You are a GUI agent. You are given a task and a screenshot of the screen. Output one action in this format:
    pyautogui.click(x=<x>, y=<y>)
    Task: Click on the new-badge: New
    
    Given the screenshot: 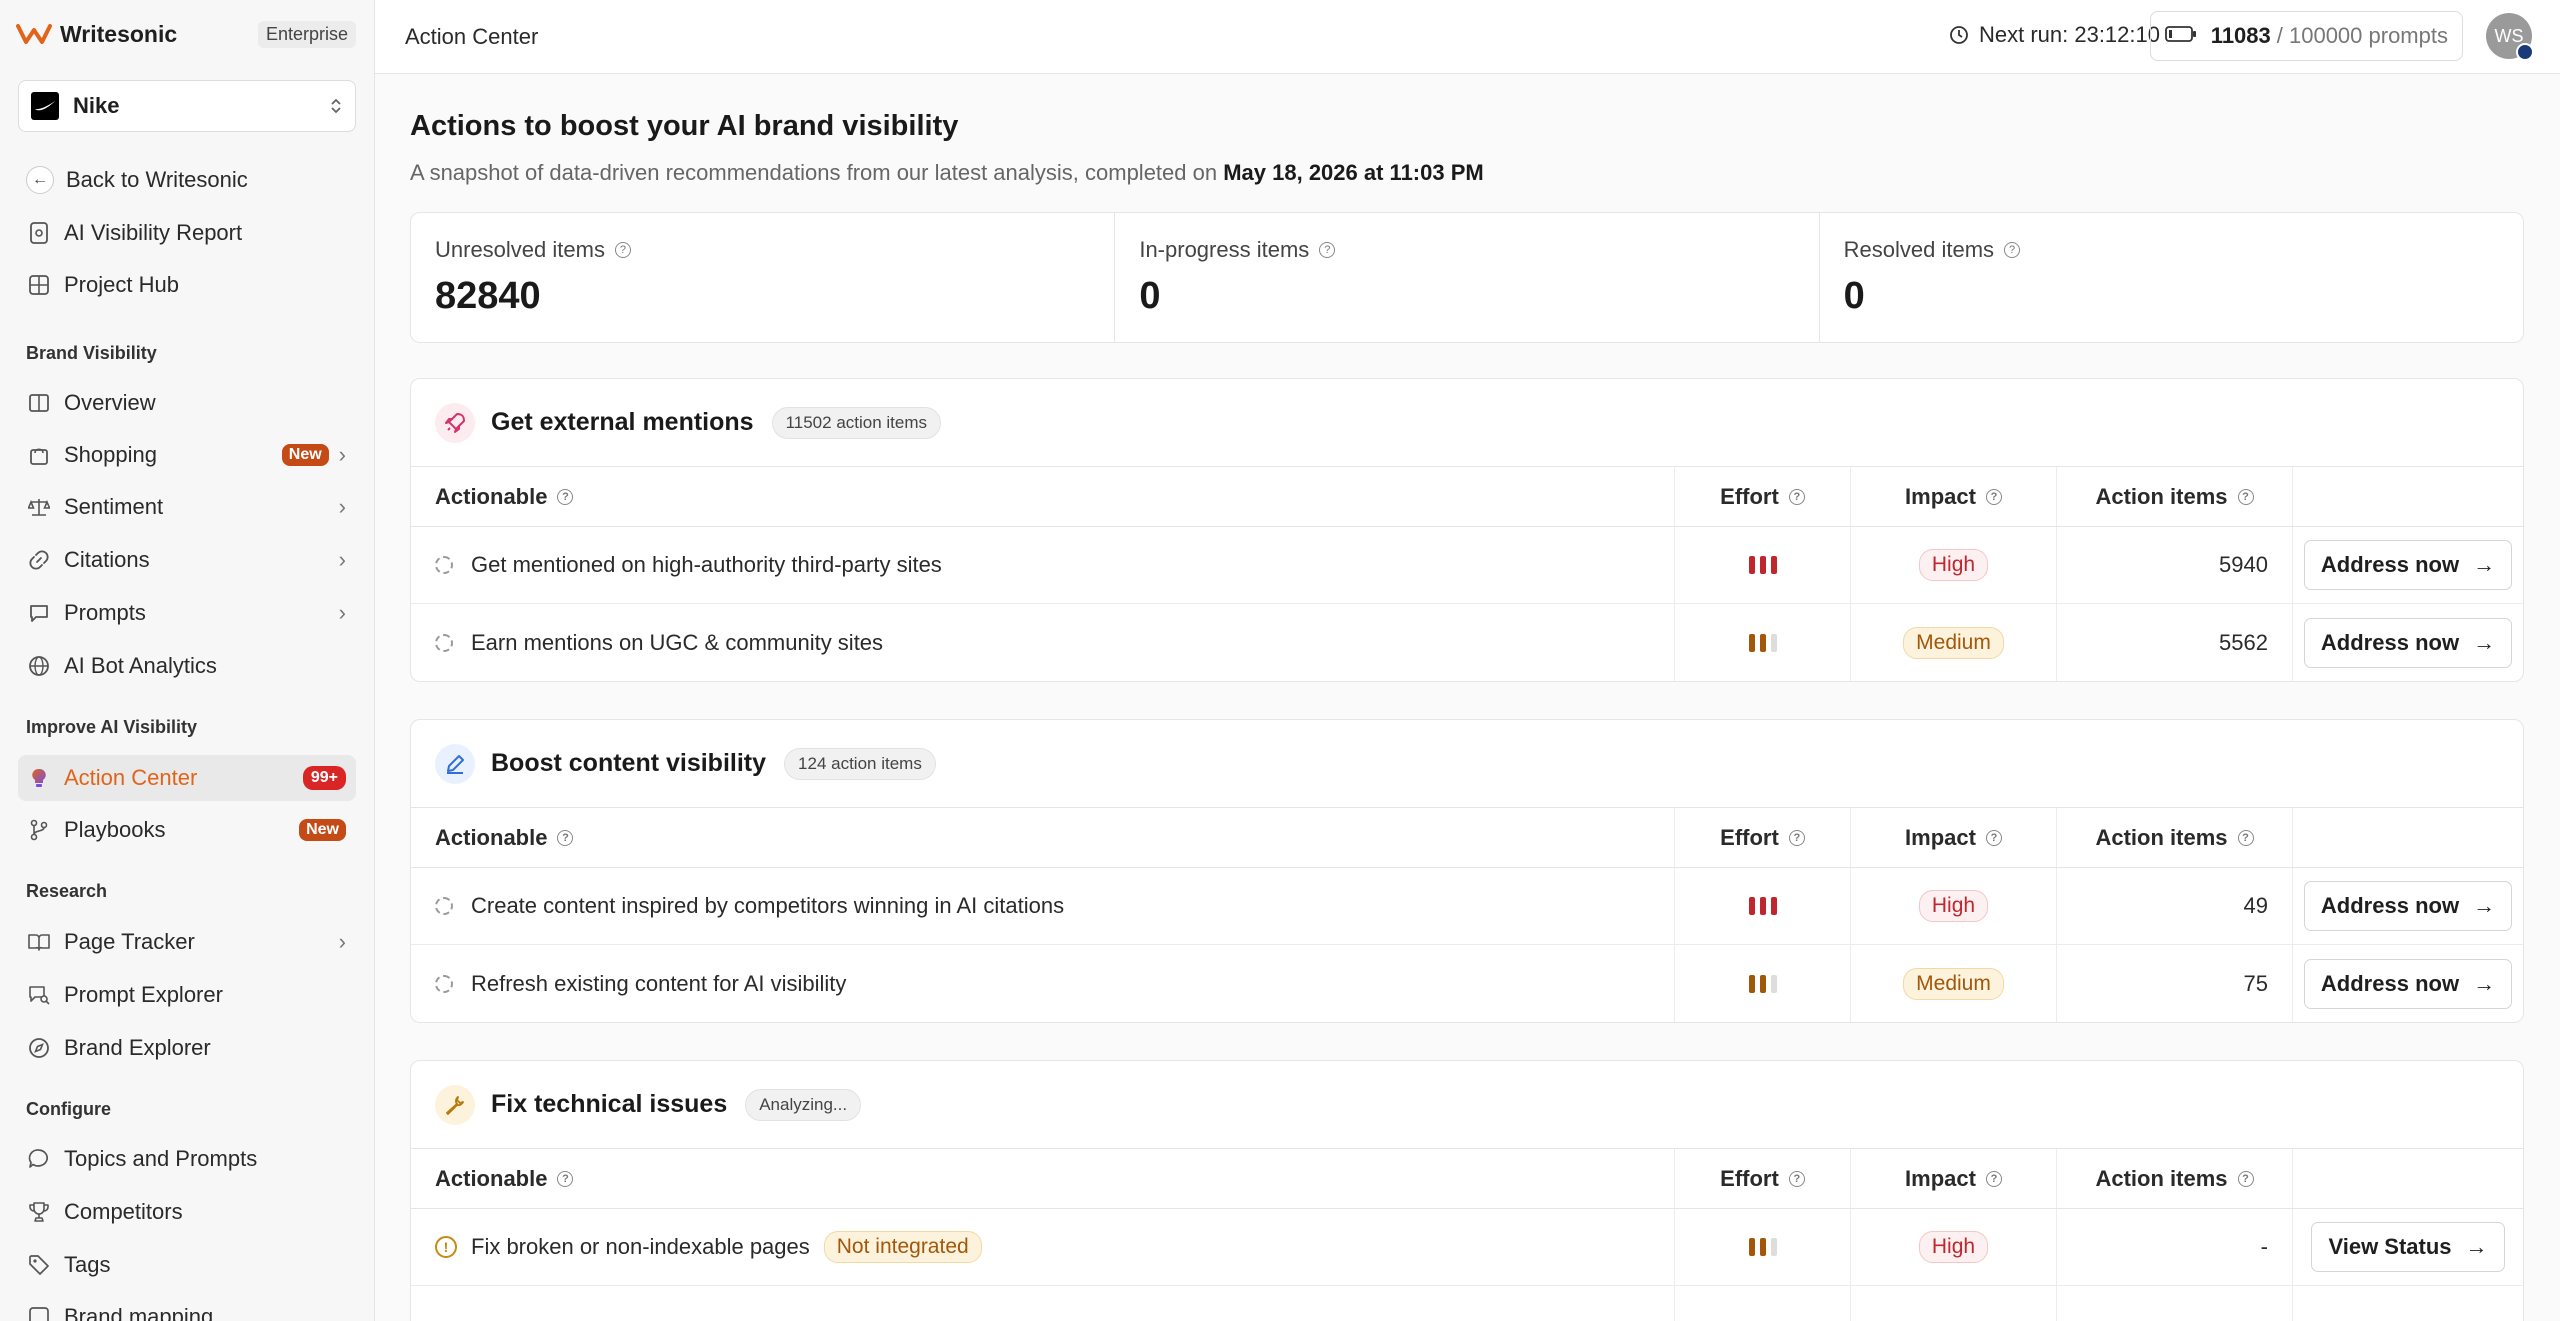 What is the action you would take?
    pyautogui.click(x=305, y=455)
    